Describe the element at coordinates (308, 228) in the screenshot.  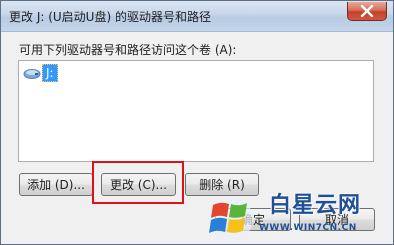
I see `watermark-url: WWW.WIN7CN.CN` at that location.